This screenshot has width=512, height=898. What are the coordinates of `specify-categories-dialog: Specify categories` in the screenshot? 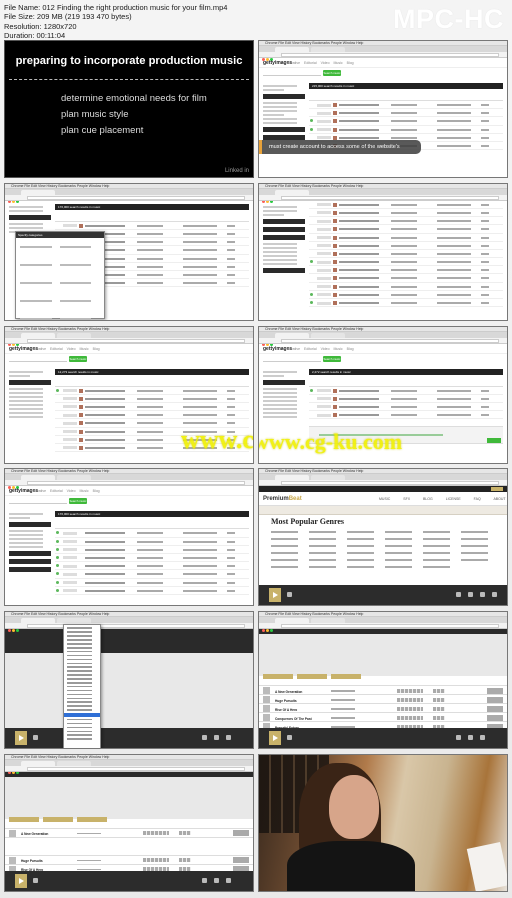 It's located at (60, 275).